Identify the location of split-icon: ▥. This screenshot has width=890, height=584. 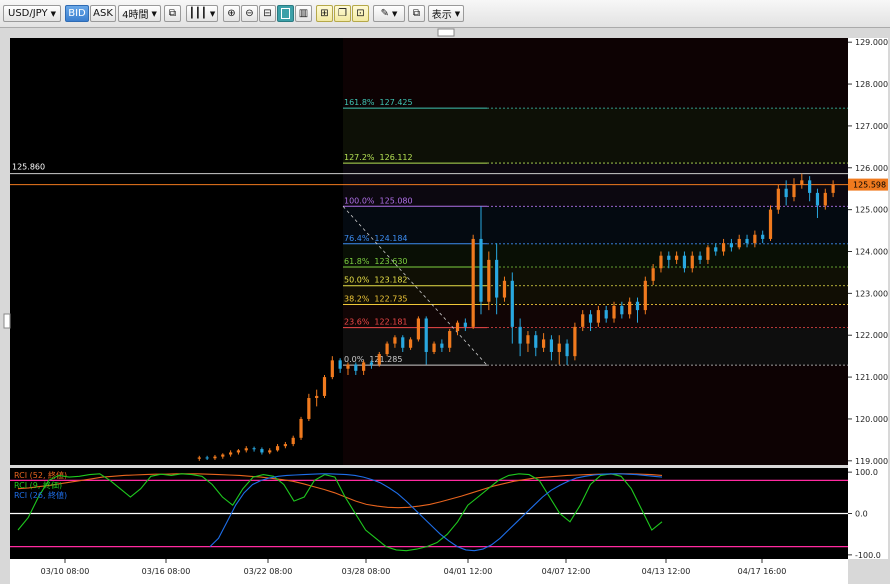
(303, 13).